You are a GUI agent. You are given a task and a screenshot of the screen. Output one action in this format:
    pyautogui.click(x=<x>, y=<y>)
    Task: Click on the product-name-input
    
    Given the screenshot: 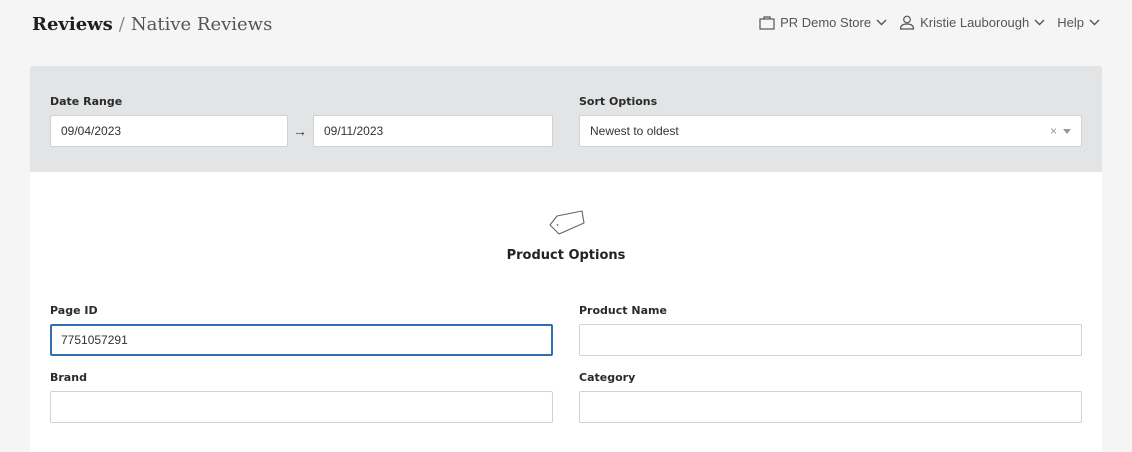 What is the action you would take?
    pyautogui.click(x=830, y=340)
    